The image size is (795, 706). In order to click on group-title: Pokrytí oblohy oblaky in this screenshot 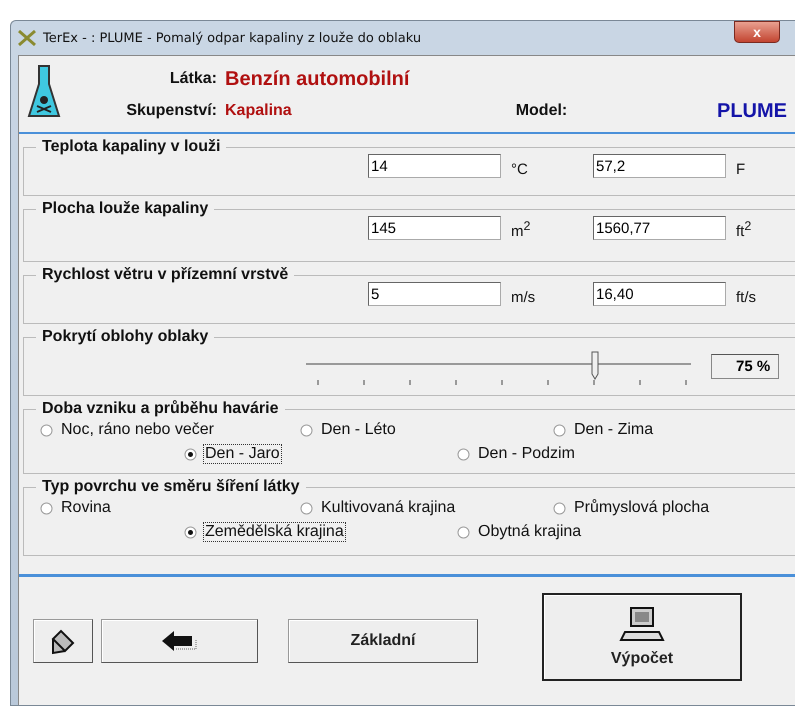, I will do `click(125, 337)`.